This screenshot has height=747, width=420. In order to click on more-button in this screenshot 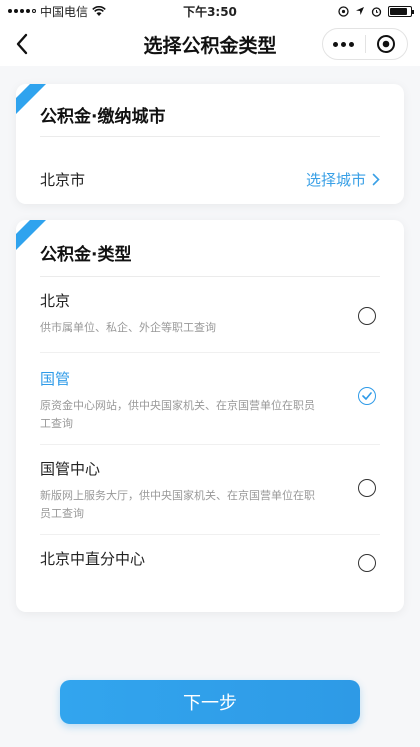, I will do `click(344, 44)`.